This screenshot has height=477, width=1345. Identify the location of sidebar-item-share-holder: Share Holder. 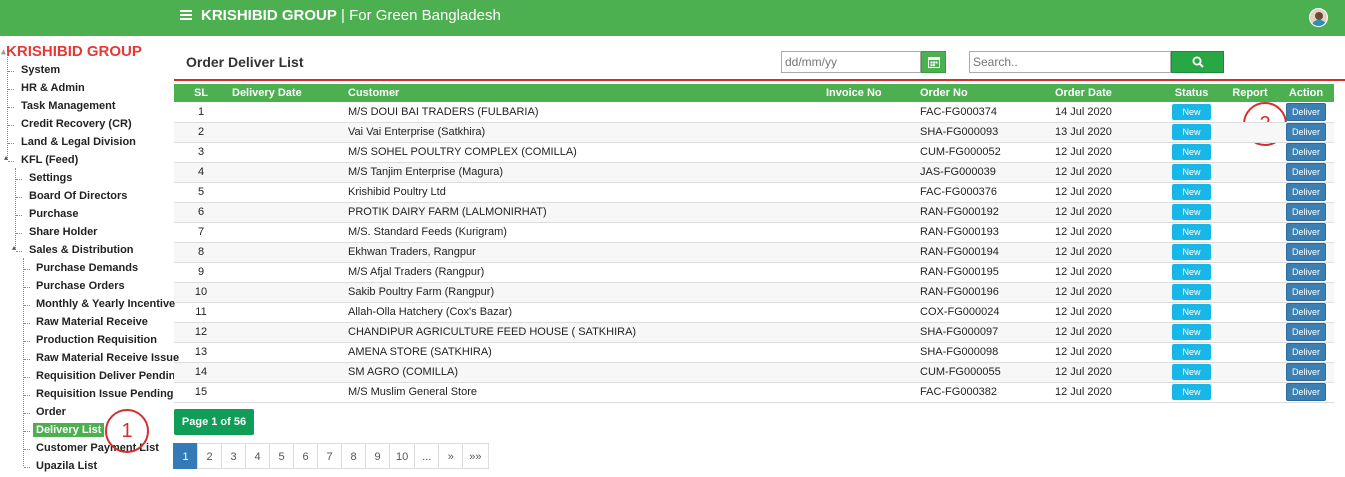
(63, 232).